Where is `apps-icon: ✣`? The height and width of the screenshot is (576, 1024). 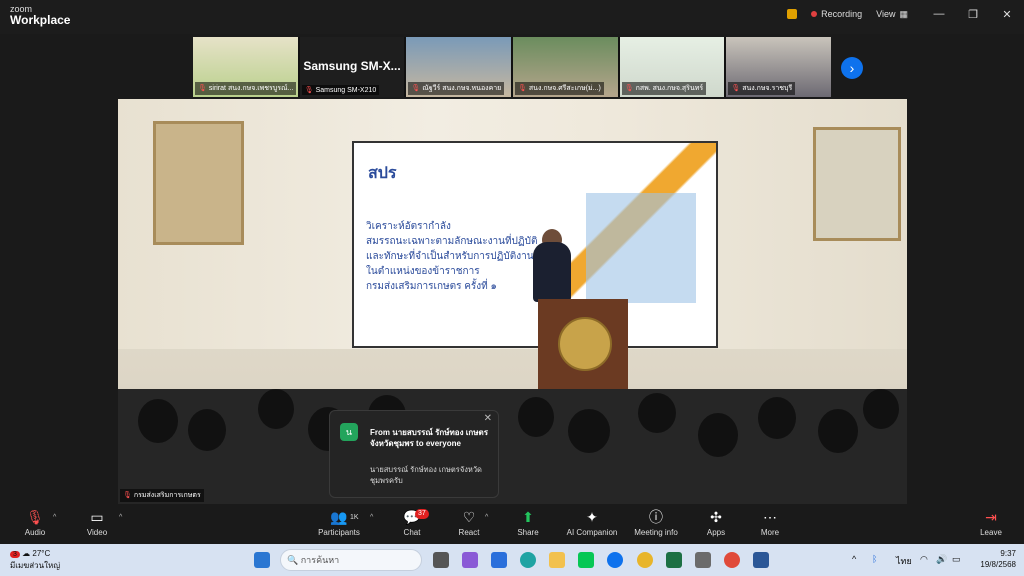
apps-icon: ✣ is located at coordinates (716, 517).